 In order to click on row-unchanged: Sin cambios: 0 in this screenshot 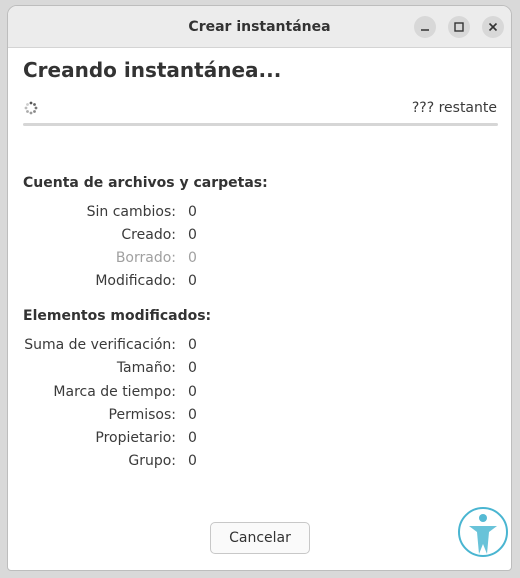, I will do `click(158, 214)`.